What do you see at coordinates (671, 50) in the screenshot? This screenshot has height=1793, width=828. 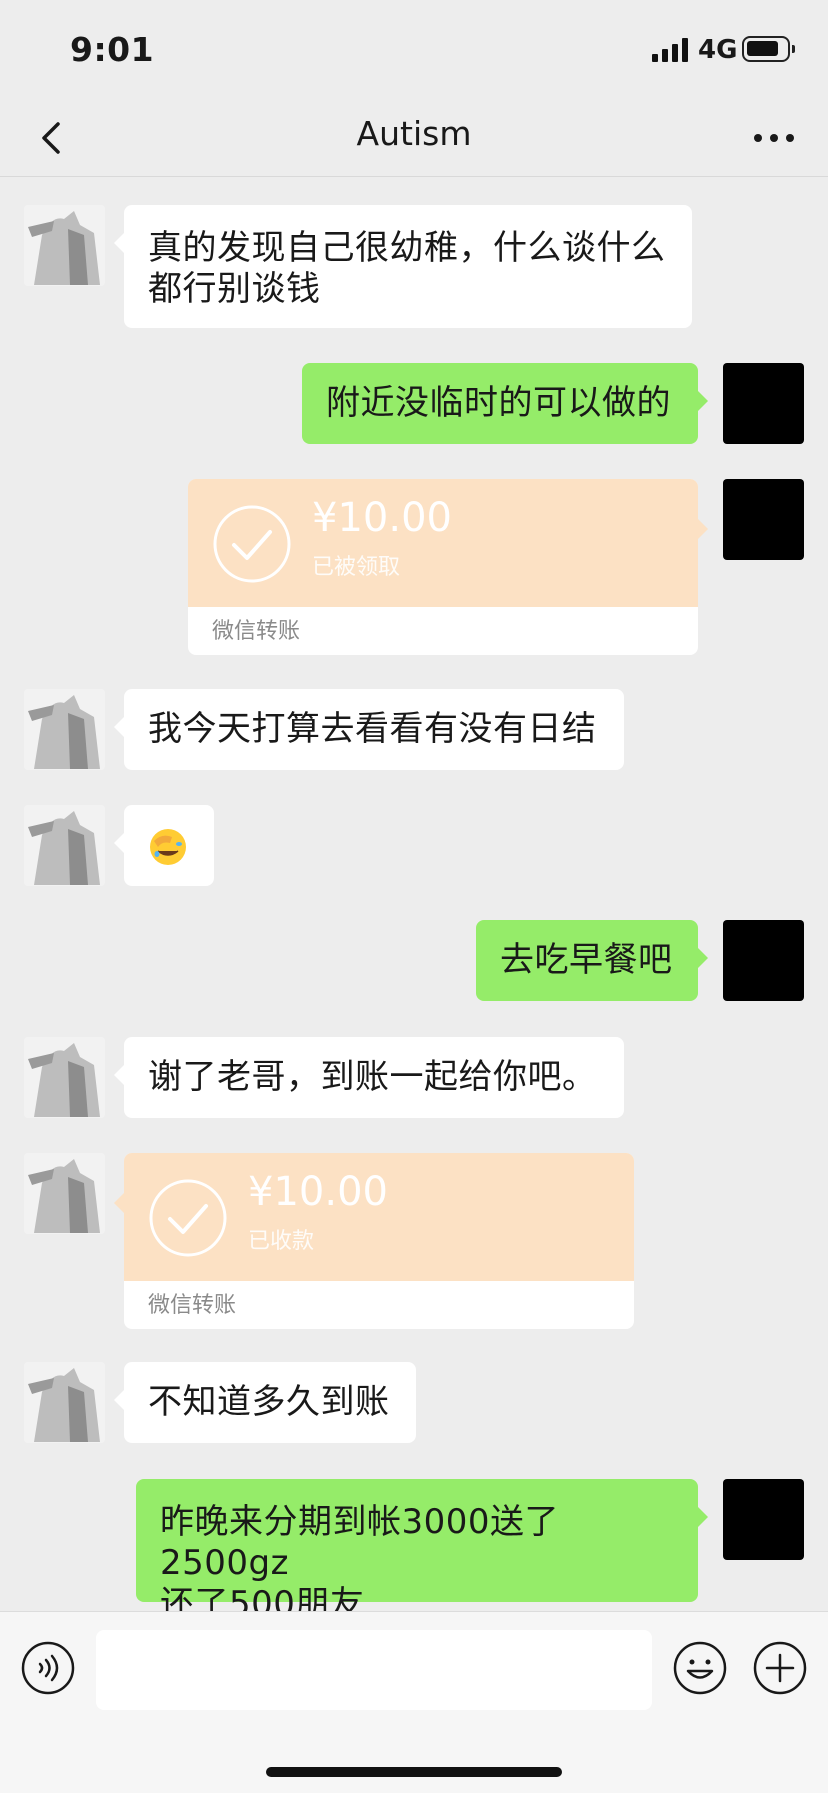 I see `signal-icon` at bounding box center [671, 50].